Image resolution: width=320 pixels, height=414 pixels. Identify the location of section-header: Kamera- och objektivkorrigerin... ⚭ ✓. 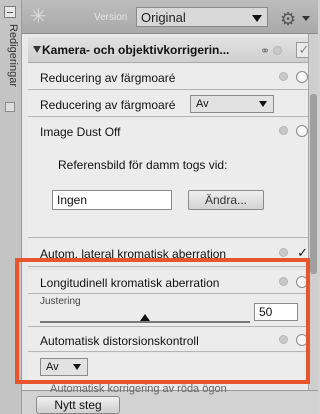
(172, 50).